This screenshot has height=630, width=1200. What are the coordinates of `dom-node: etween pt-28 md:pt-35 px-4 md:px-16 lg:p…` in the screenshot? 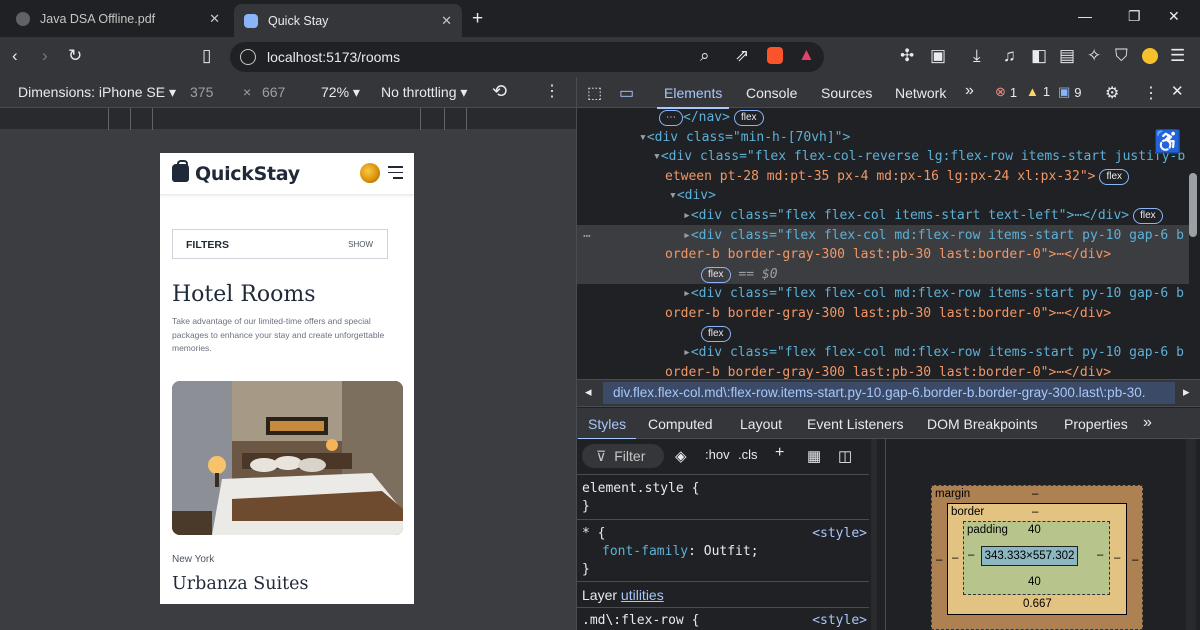 It's located at (897, 177).